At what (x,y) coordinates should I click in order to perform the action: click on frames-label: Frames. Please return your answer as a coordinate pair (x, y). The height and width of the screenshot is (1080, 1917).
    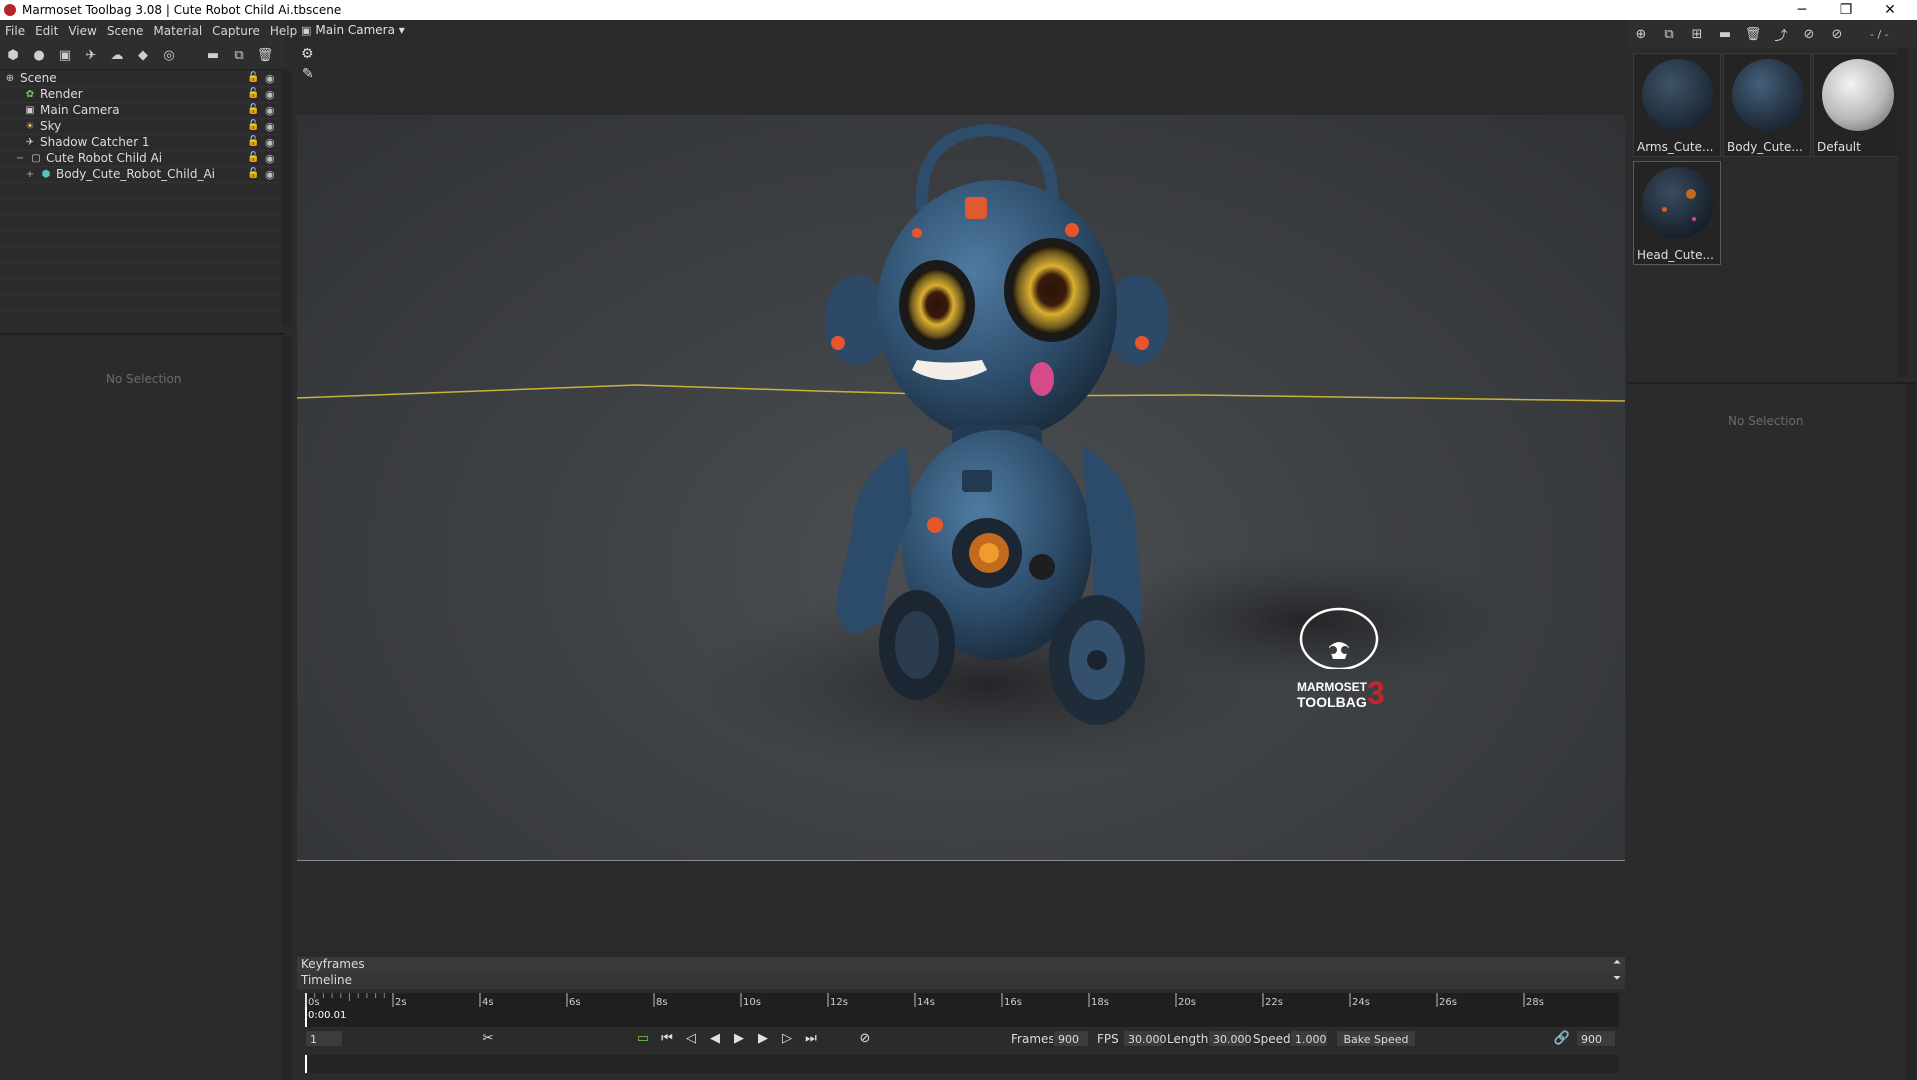
    Looking at the image, I should click on (1033, 1039).